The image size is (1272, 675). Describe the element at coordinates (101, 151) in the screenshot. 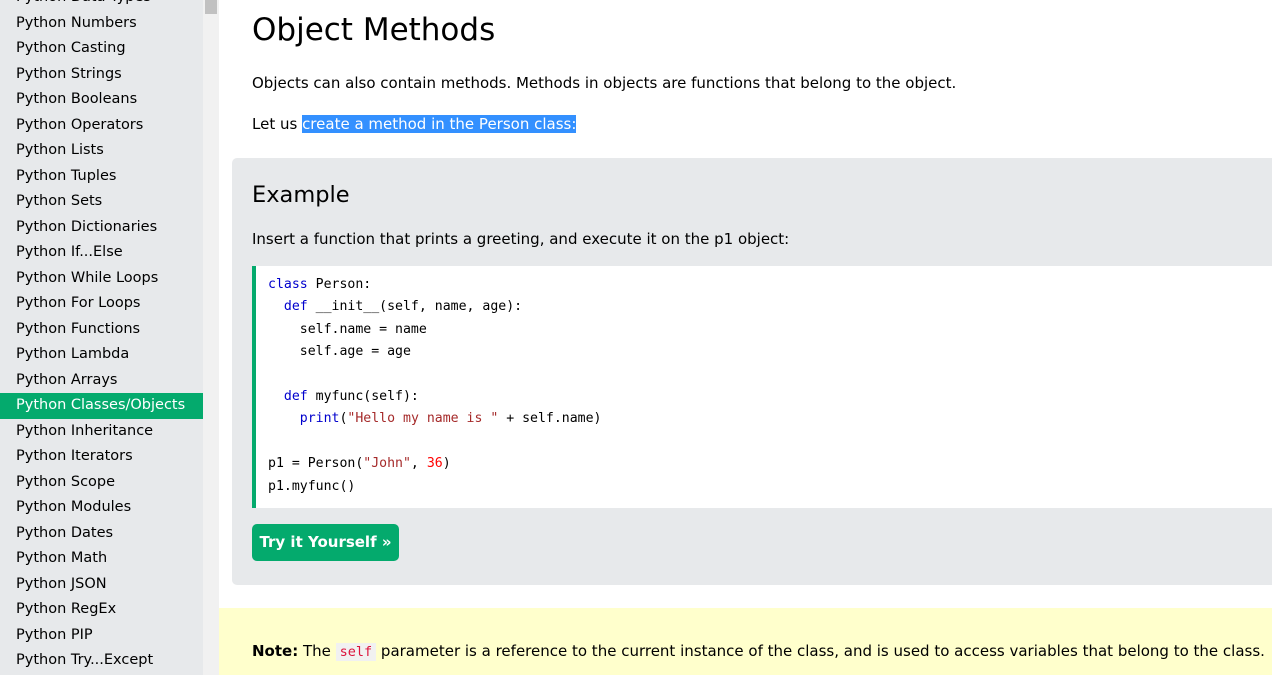

I see `sidebar-item-python-lists: Python Lists` at that location.